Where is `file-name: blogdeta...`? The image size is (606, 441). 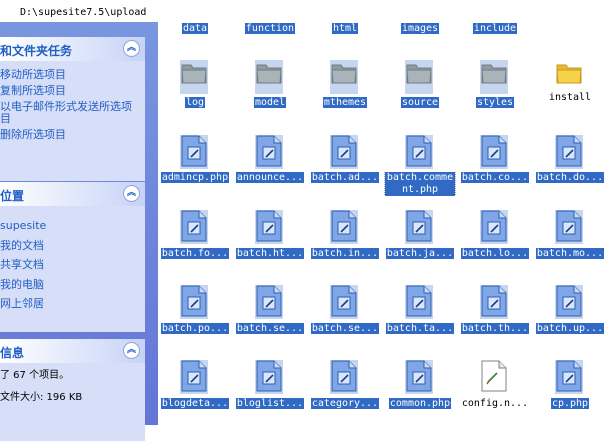
file-name: blogdeta... is located at coordinates (195, 403).